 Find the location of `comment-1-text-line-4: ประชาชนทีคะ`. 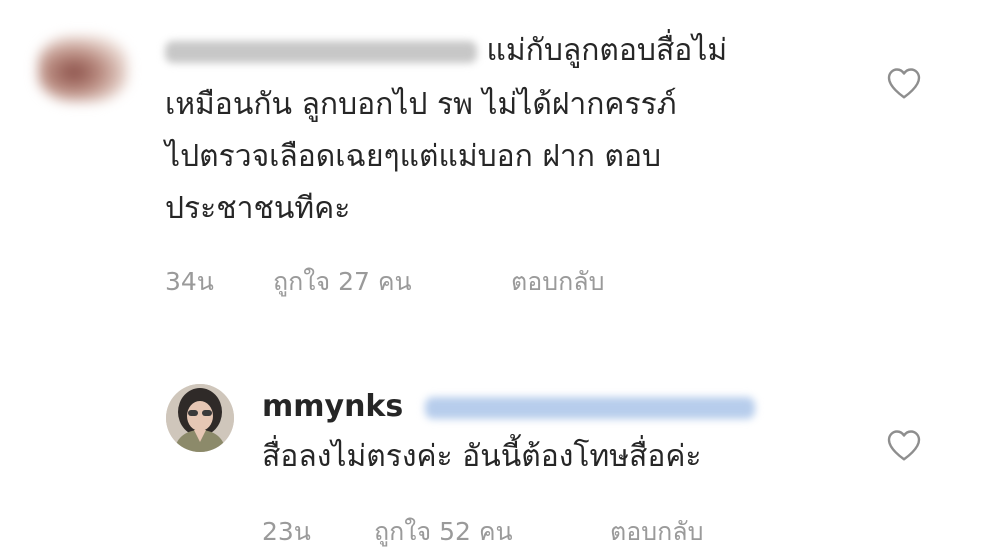

comment-1-text-line-4: ประชาชนทีคะ is located at coordinates (258, 208).